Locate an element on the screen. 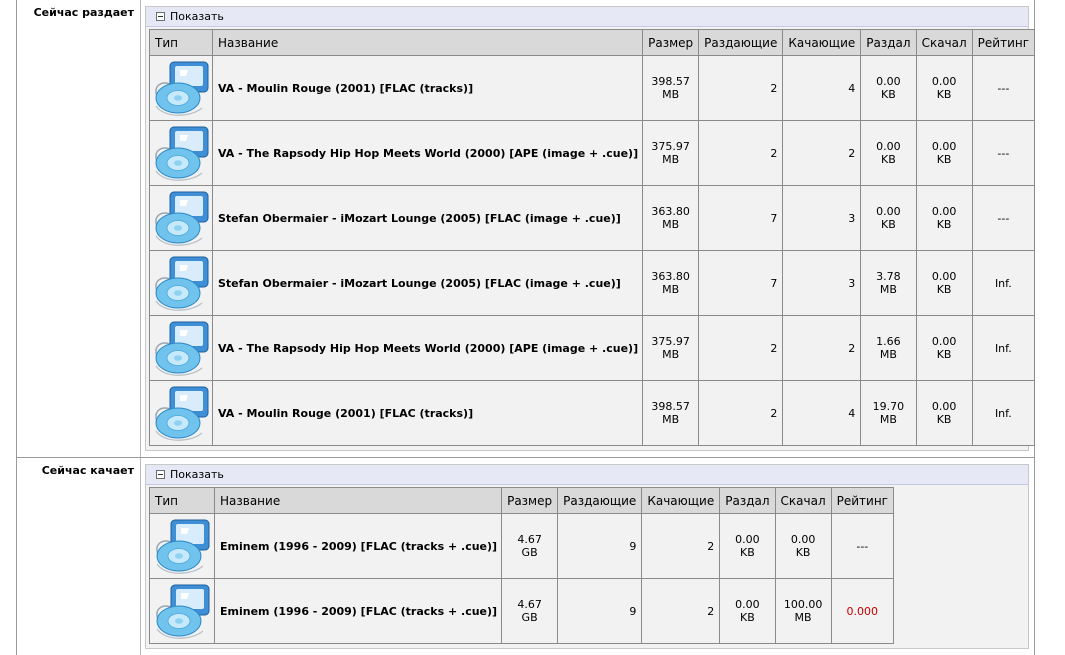  downloaded-value: 100.00 is located at coordinates (803, 604).